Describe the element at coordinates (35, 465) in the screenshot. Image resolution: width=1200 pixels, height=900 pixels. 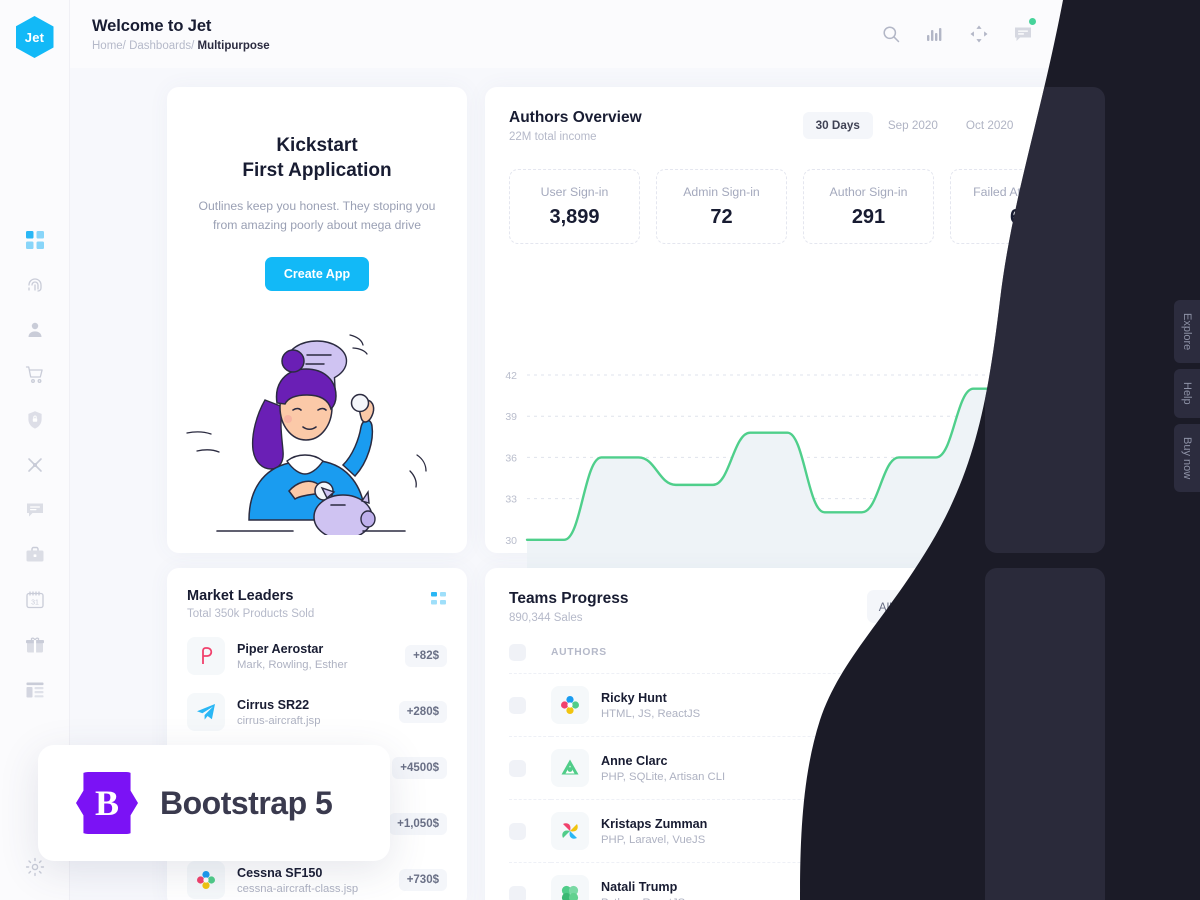
I see `sidebar-item-tools` at that location.